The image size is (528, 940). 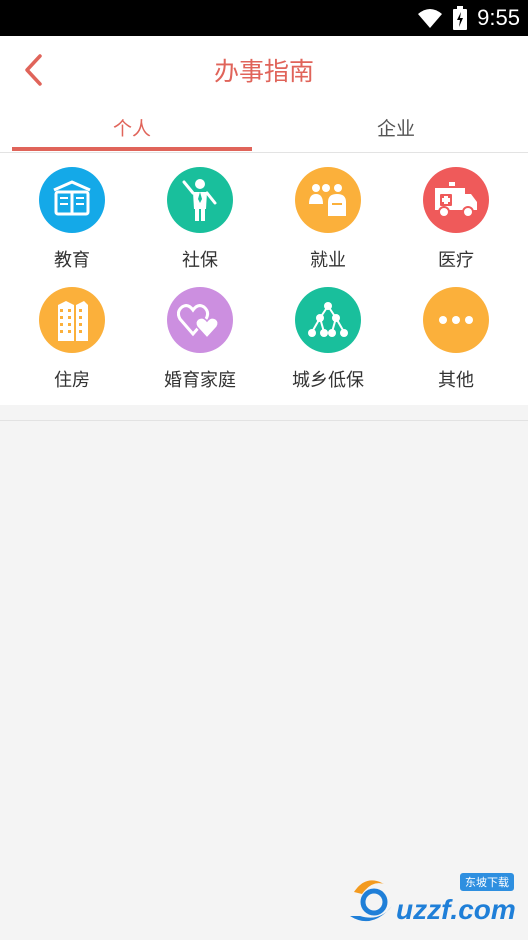 I want to click on service-other: 其他, so click(x=456, y=339).